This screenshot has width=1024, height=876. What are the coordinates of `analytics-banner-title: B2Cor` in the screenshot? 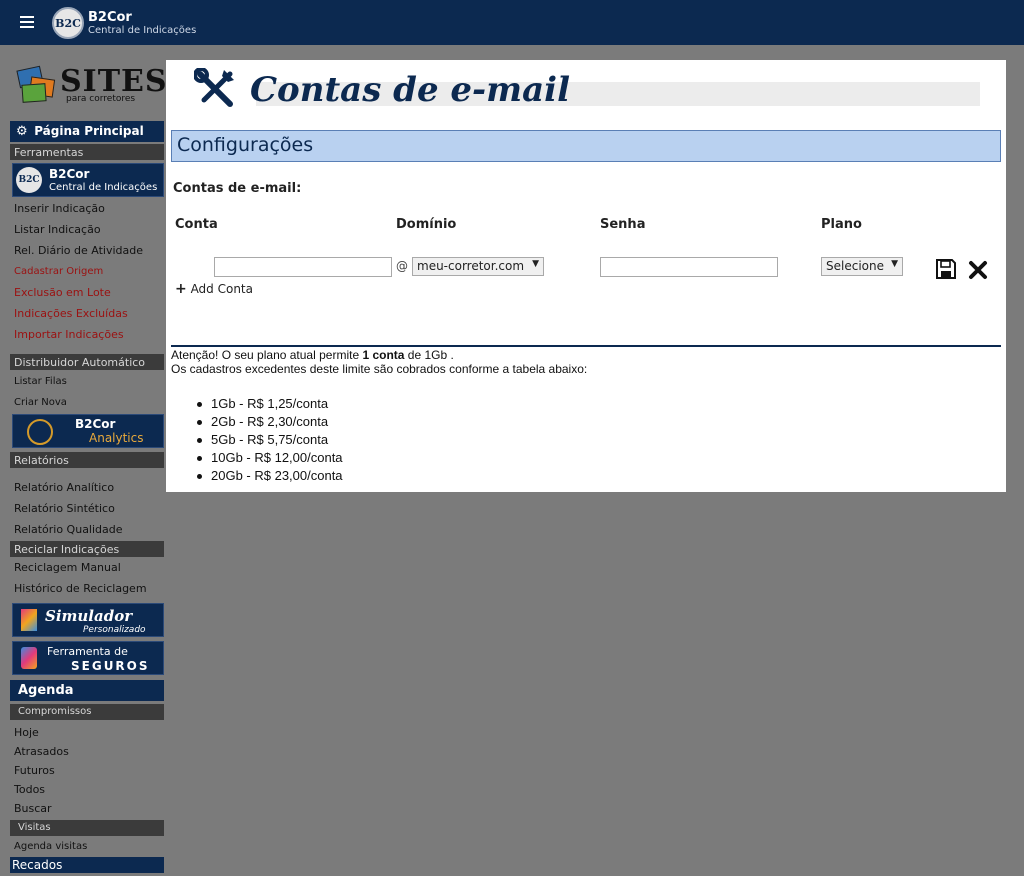 It's located at (95, 424).